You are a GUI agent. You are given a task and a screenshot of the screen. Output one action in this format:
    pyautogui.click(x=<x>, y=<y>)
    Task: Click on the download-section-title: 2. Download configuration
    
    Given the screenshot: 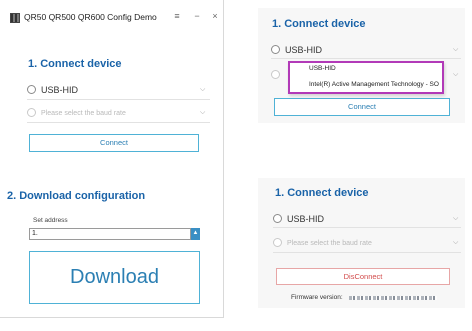 What is the action you would take?
    pyautogui.click(x=76, y=196)
    